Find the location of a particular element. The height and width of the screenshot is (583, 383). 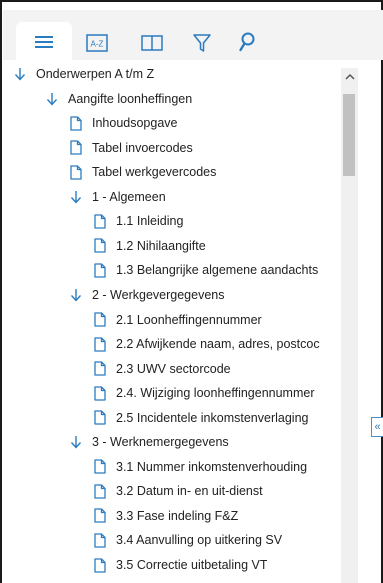

tree-page-item: 2.3 UWV sectorcode is located at coordinates (161, 369).